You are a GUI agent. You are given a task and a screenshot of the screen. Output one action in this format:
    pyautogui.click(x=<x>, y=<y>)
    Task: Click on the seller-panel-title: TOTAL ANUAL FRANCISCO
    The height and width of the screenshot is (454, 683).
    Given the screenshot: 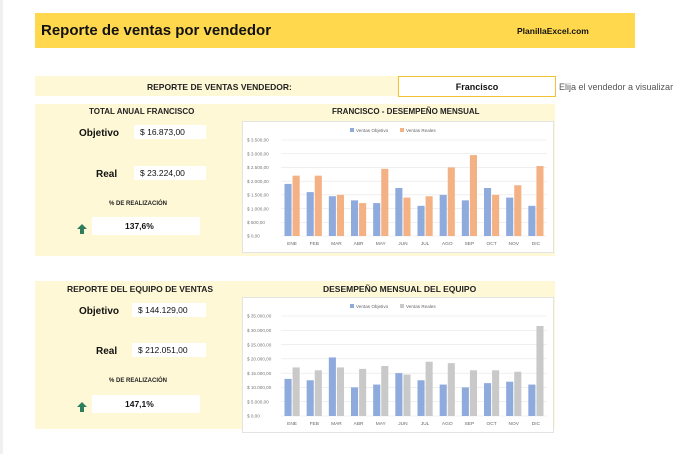 What is the action you would take?
    pyautogui.click(x=142, y=111)
    